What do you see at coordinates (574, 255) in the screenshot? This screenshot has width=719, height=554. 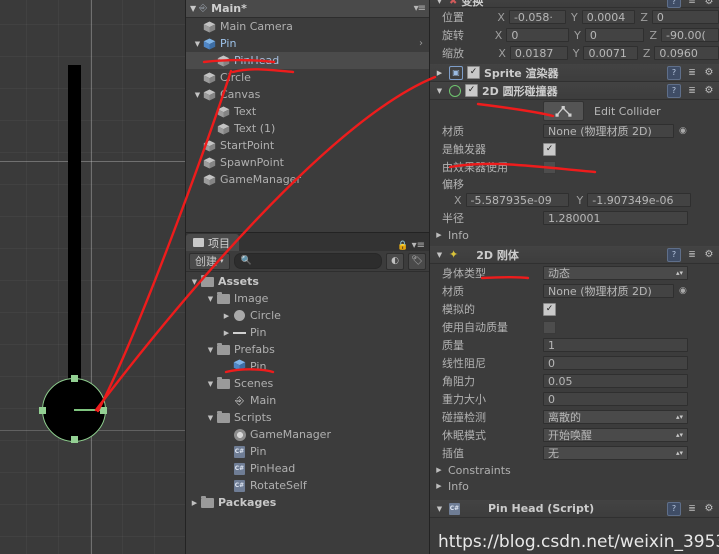 I see `component-header-rigidbody-2d: ▼ ✦ 2D 刚体 ? ≣ ⚙` at bounding box center [574, 255].